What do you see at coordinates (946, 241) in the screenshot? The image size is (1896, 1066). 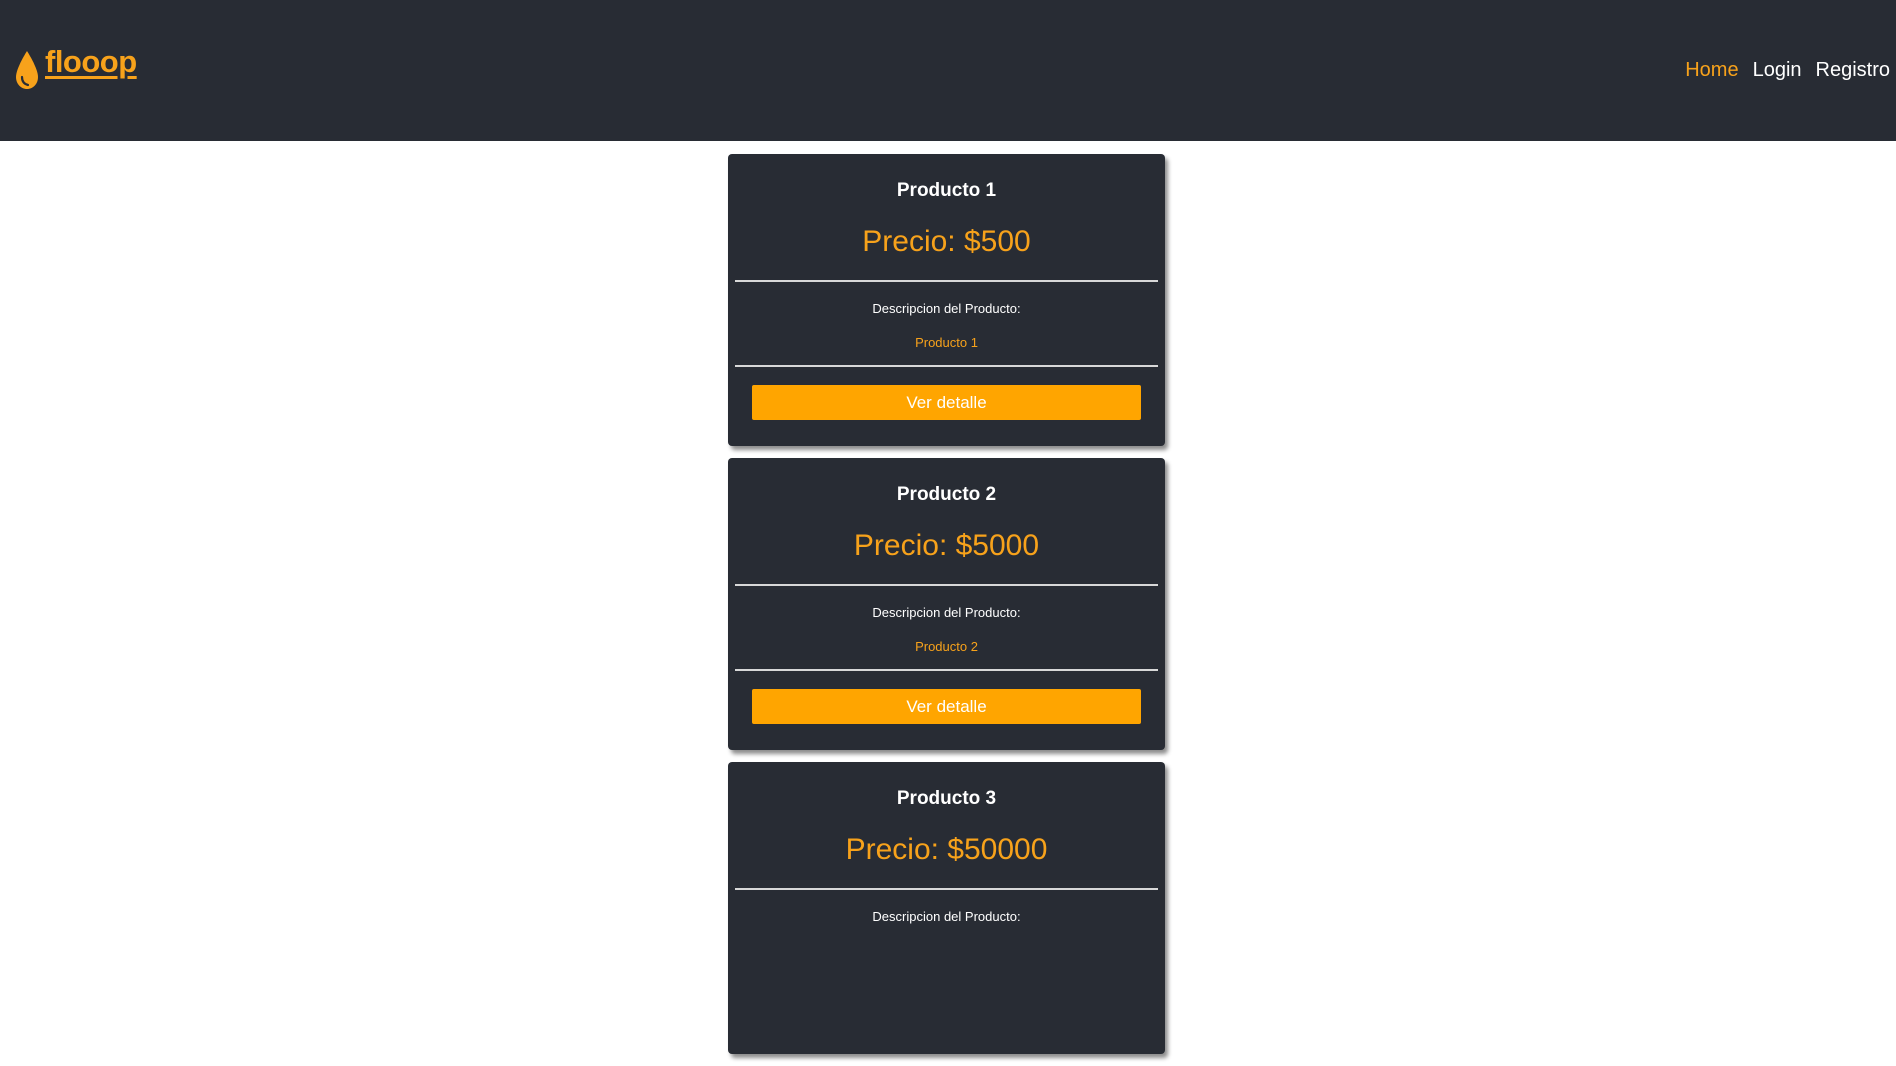 I see `product-price: Precio: $500` at bounding box center [946, 241].